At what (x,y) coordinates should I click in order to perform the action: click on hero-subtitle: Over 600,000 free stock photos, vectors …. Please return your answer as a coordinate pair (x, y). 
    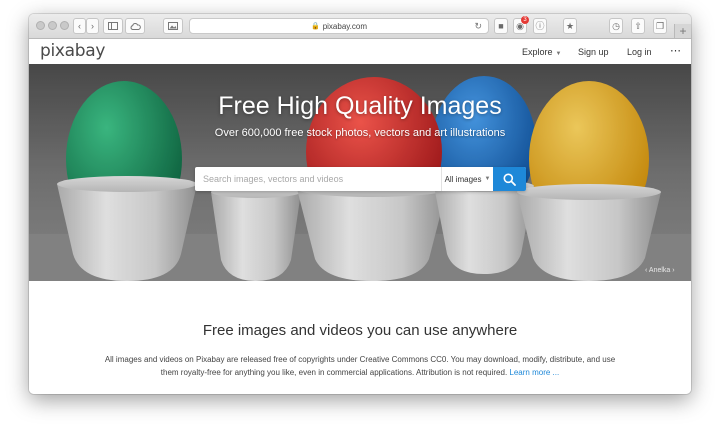
    Looking at the image, I should click on (360, 133).